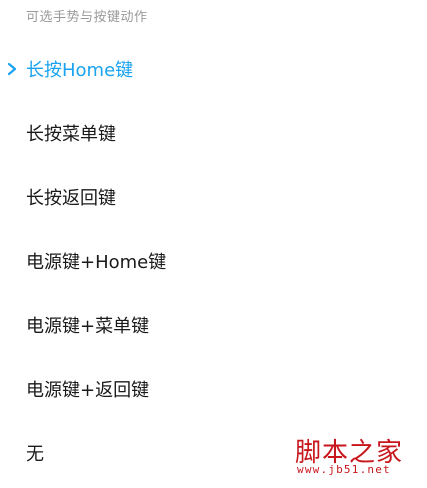 The image size is (427, 488). I want to click on option-label: 长按Home键, so click(80, 70).